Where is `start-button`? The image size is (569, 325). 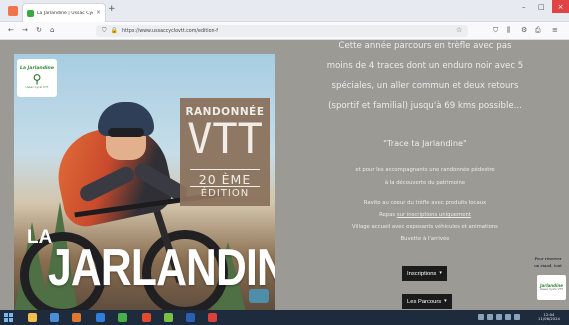 start-button is located at coordinates (9, 317).